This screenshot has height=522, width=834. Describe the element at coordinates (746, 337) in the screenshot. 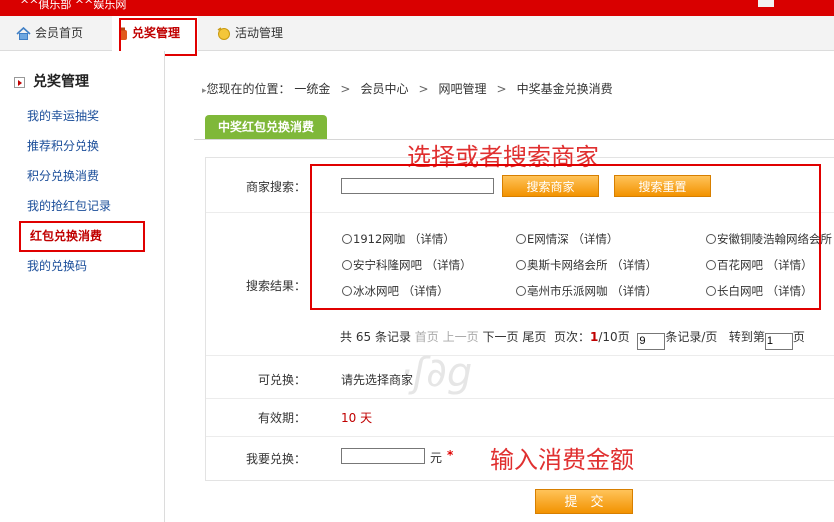

I see `pager-goto-label: 转到第` at that location.